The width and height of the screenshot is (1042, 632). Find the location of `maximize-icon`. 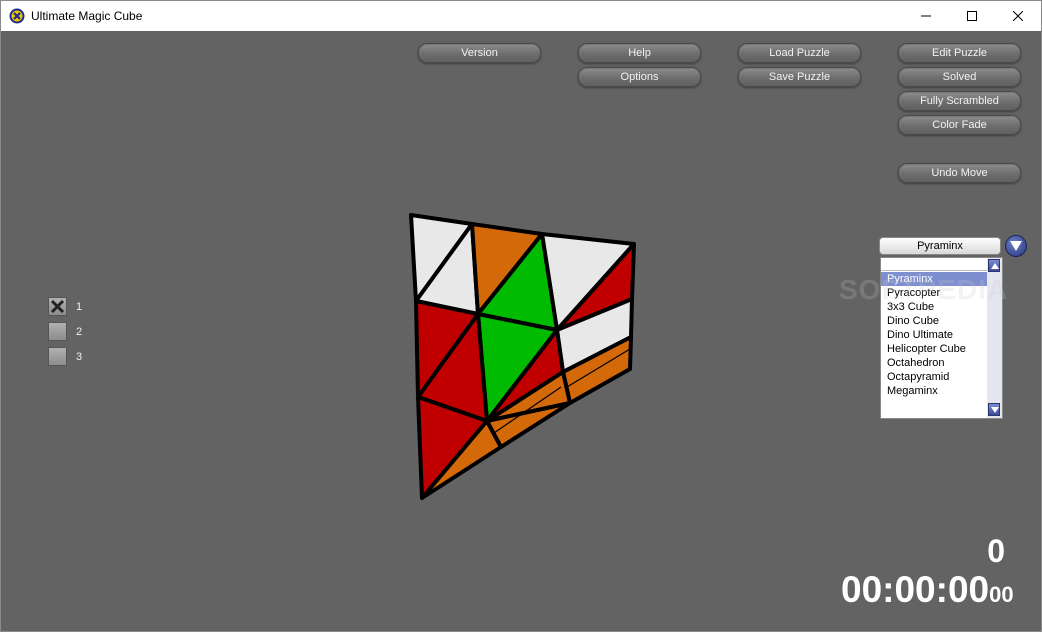

maximize-icon is located at coordinates (972, 16).